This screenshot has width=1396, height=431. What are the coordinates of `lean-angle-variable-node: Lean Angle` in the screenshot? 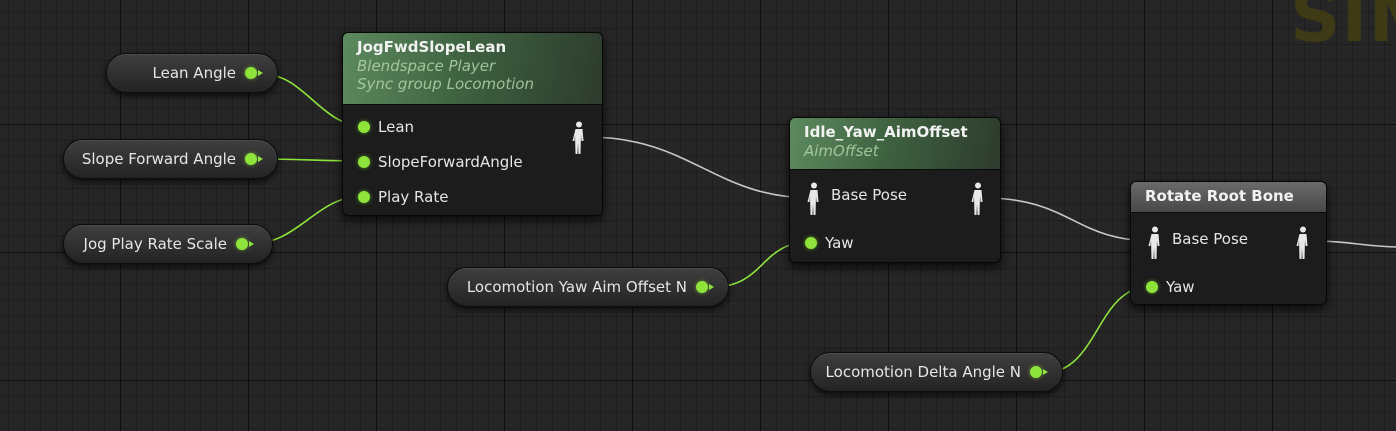 It's located at (192, 73).